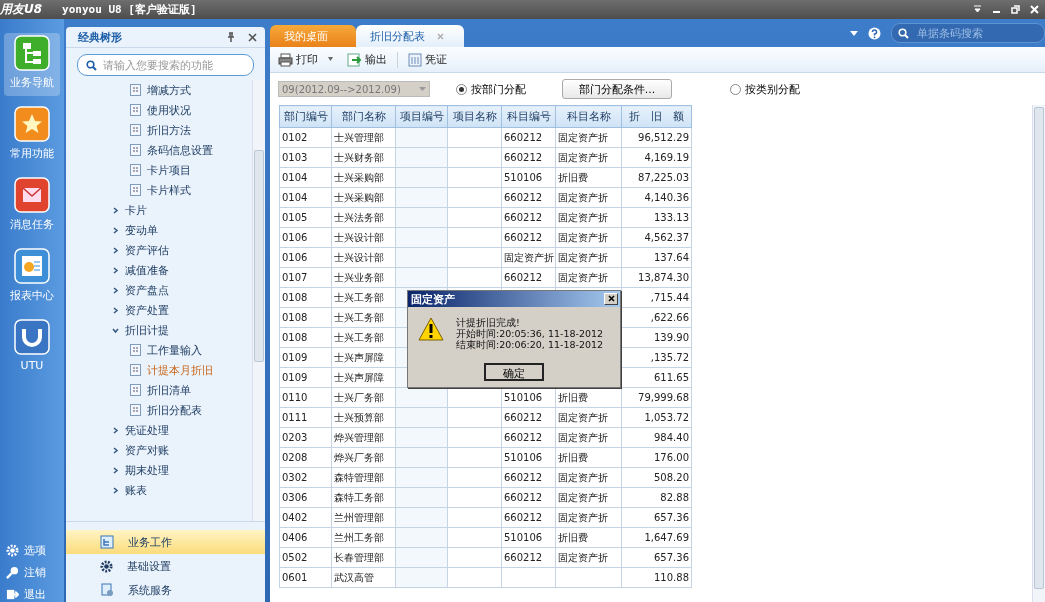 The width and height of the screenshot is (1045, 602). Describe the element at coordinates (159, 130) in the screenshot. I see `tree-item: 折旧方法` at that location.